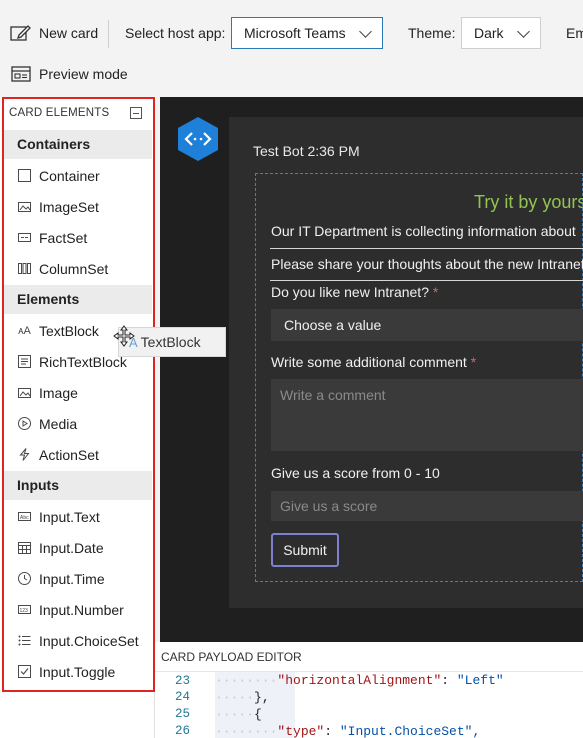 The image size is (583, 738). I want to click on code-line-24: ·····},, so click(242, 697).